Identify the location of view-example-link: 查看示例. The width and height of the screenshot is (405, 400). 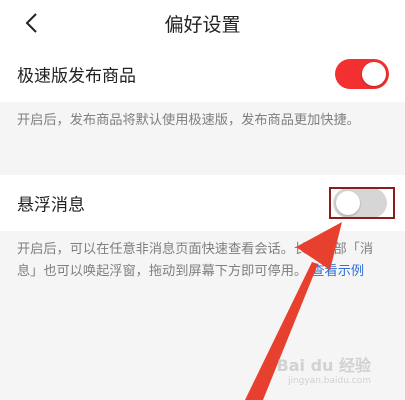
(337, 271).